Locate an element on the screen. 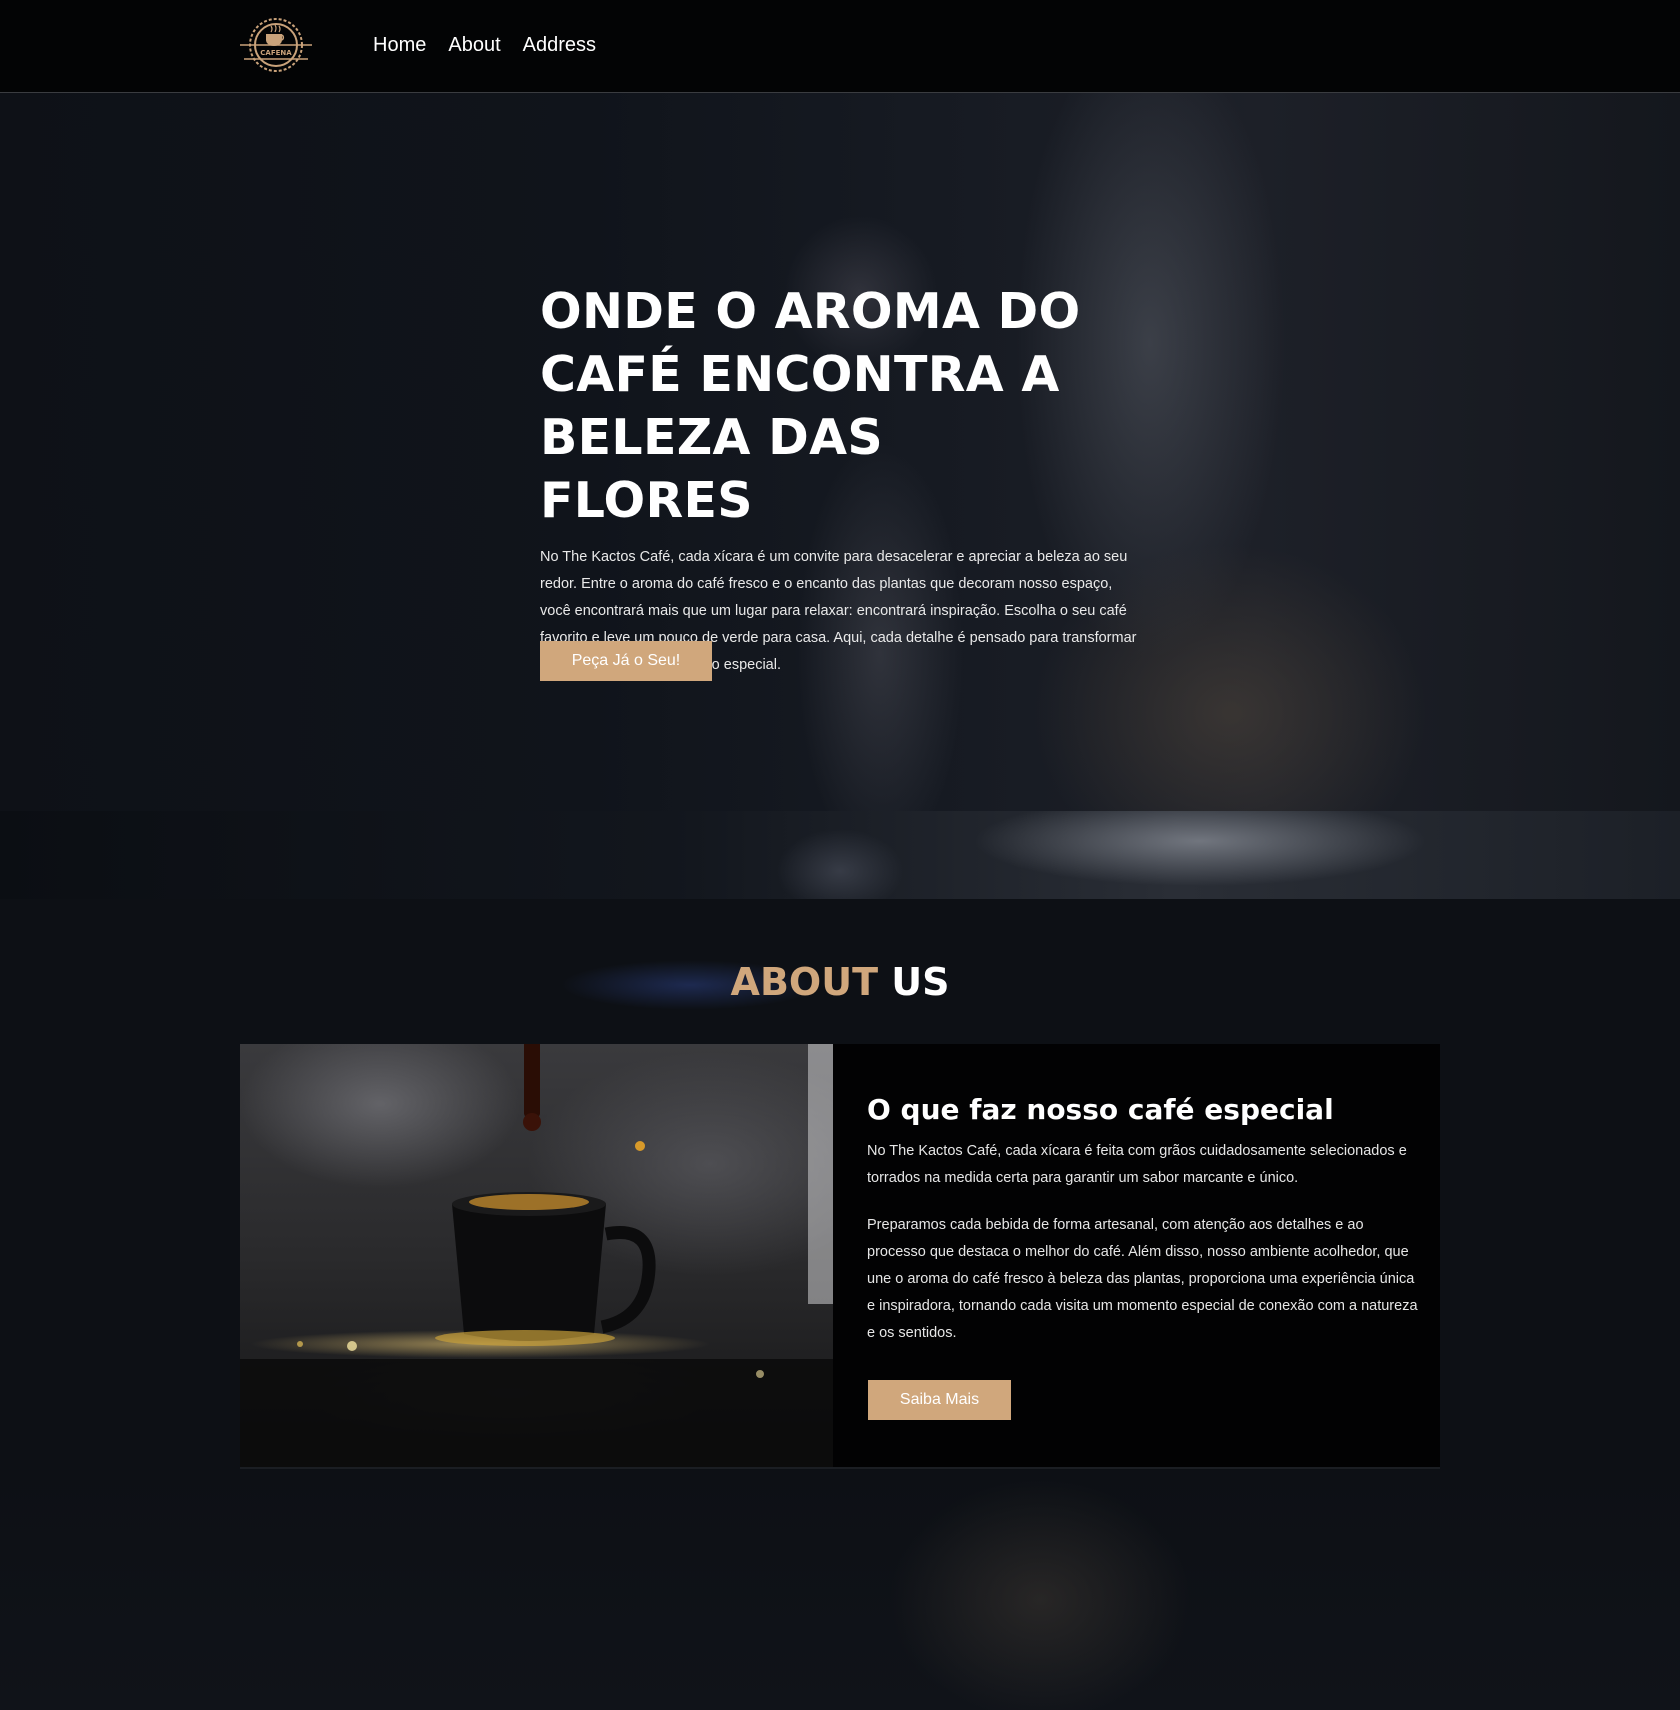 Image resolution: width=1680 pixels, height=1710 pixels. coffee-cup-image is located at coordinates (536, 1255).